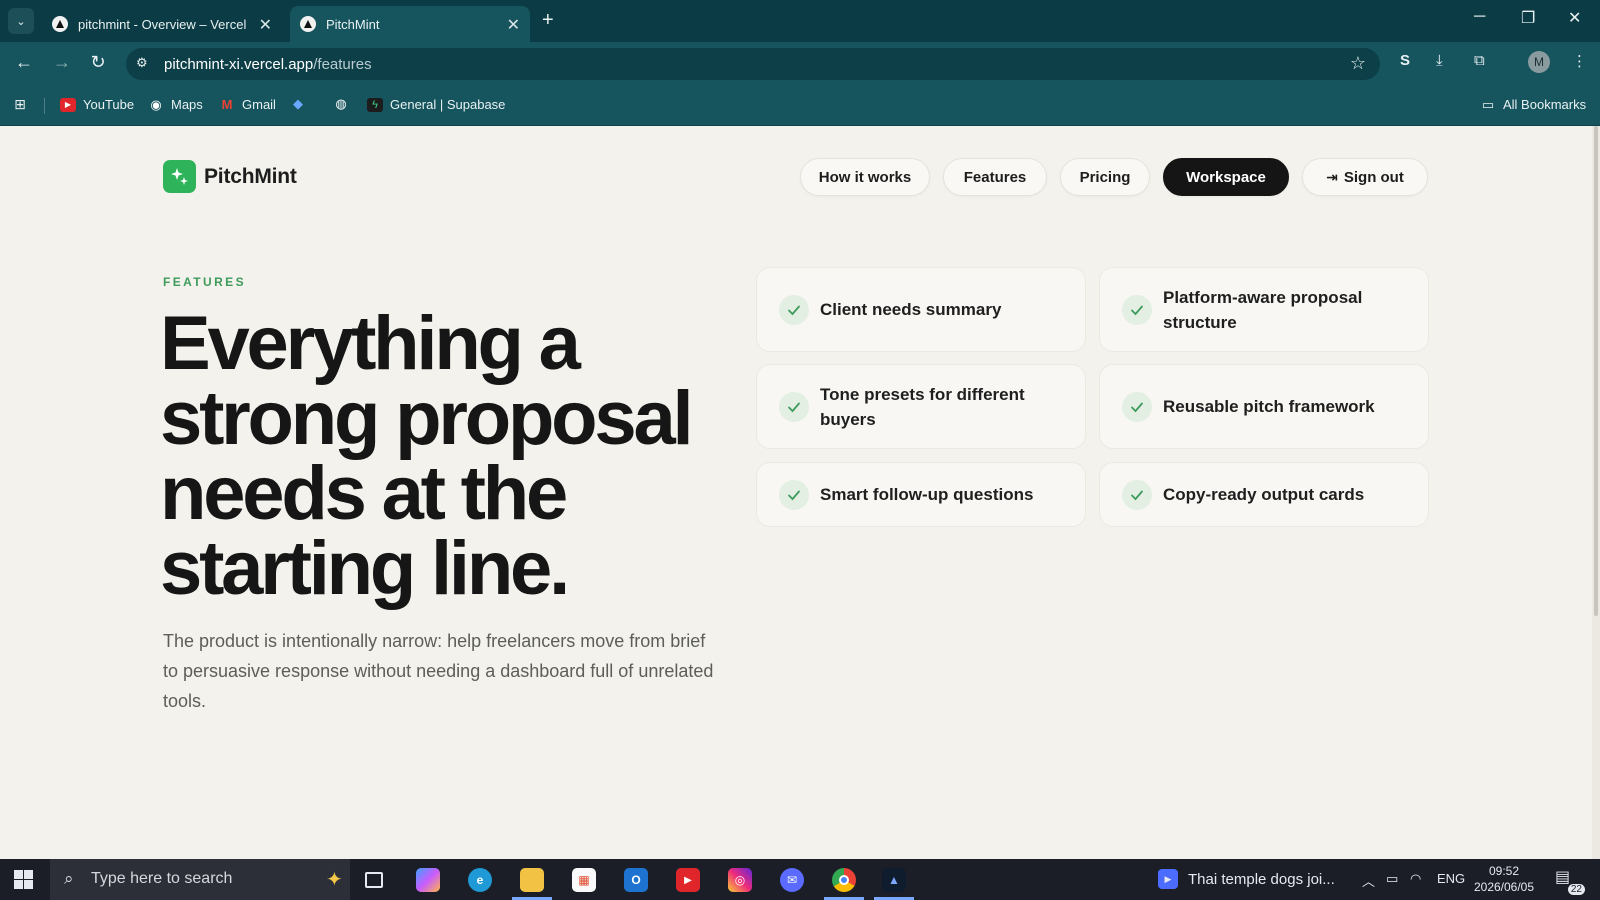 The height and width of the screenshot is (900, 1600). I want to click on s-extension-icon: S, so click(1405, 60).